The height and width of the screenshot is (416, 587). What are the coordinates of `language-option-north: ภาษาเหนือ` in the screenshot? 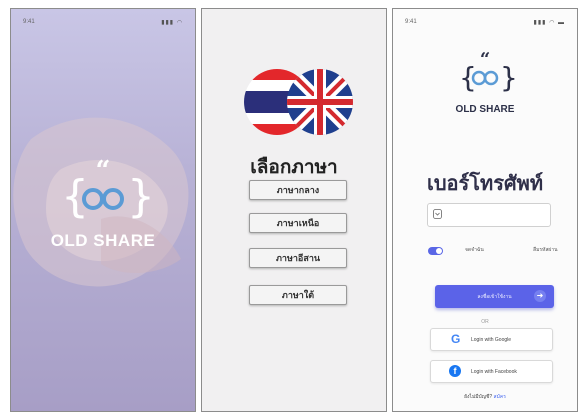 It's located at (298, 223).